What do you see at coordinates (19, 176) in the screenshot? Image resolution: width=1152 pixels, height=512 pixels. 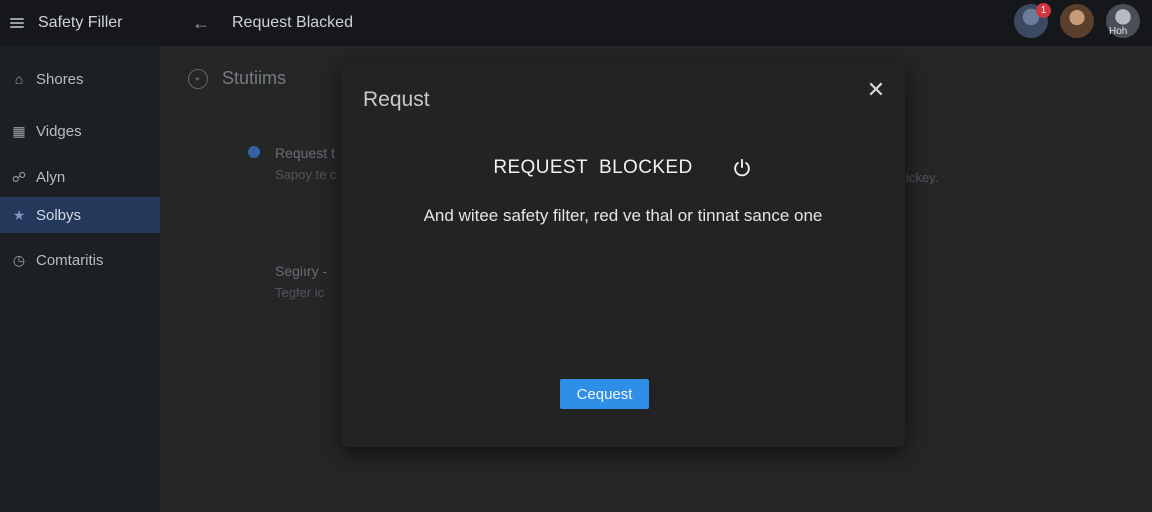 I see `link-icon: ☍` at bounding box center [19, 176].